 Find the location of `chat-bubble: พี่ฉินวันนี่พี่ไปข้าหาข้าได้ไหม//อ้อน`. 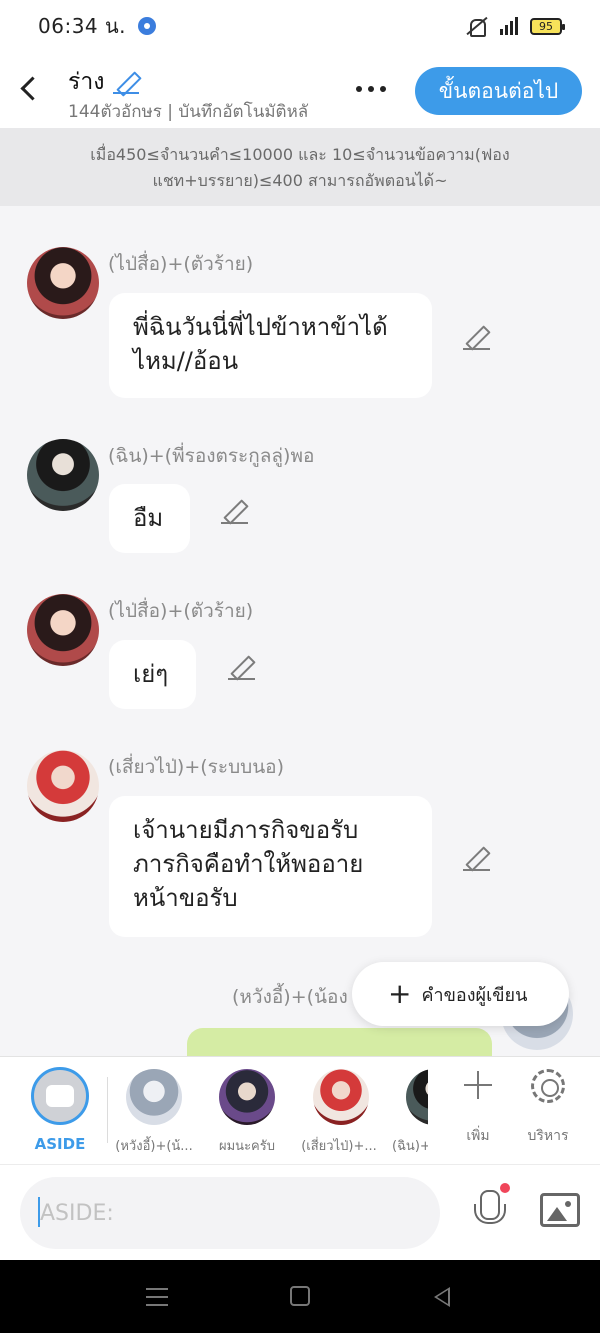

chat-bubble: พี่ฉินวันนี่พี่ไปข้าหาข้าได้ไหม//อ้อน is located at coordinates (270, 345).